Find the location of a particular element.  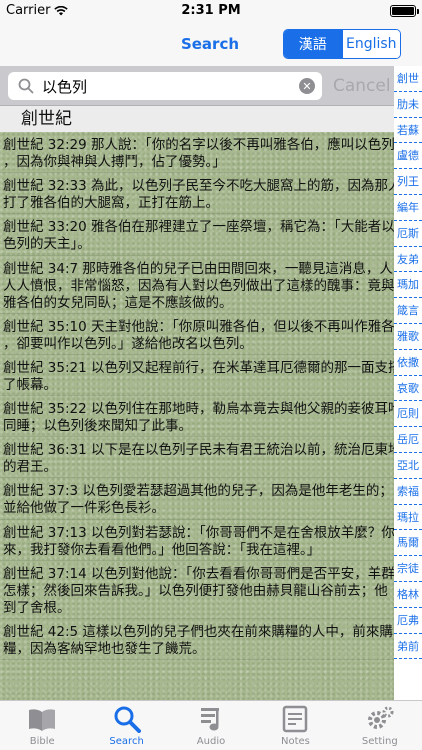

cancel-button: Cancel is located at coordinates (362, 86).